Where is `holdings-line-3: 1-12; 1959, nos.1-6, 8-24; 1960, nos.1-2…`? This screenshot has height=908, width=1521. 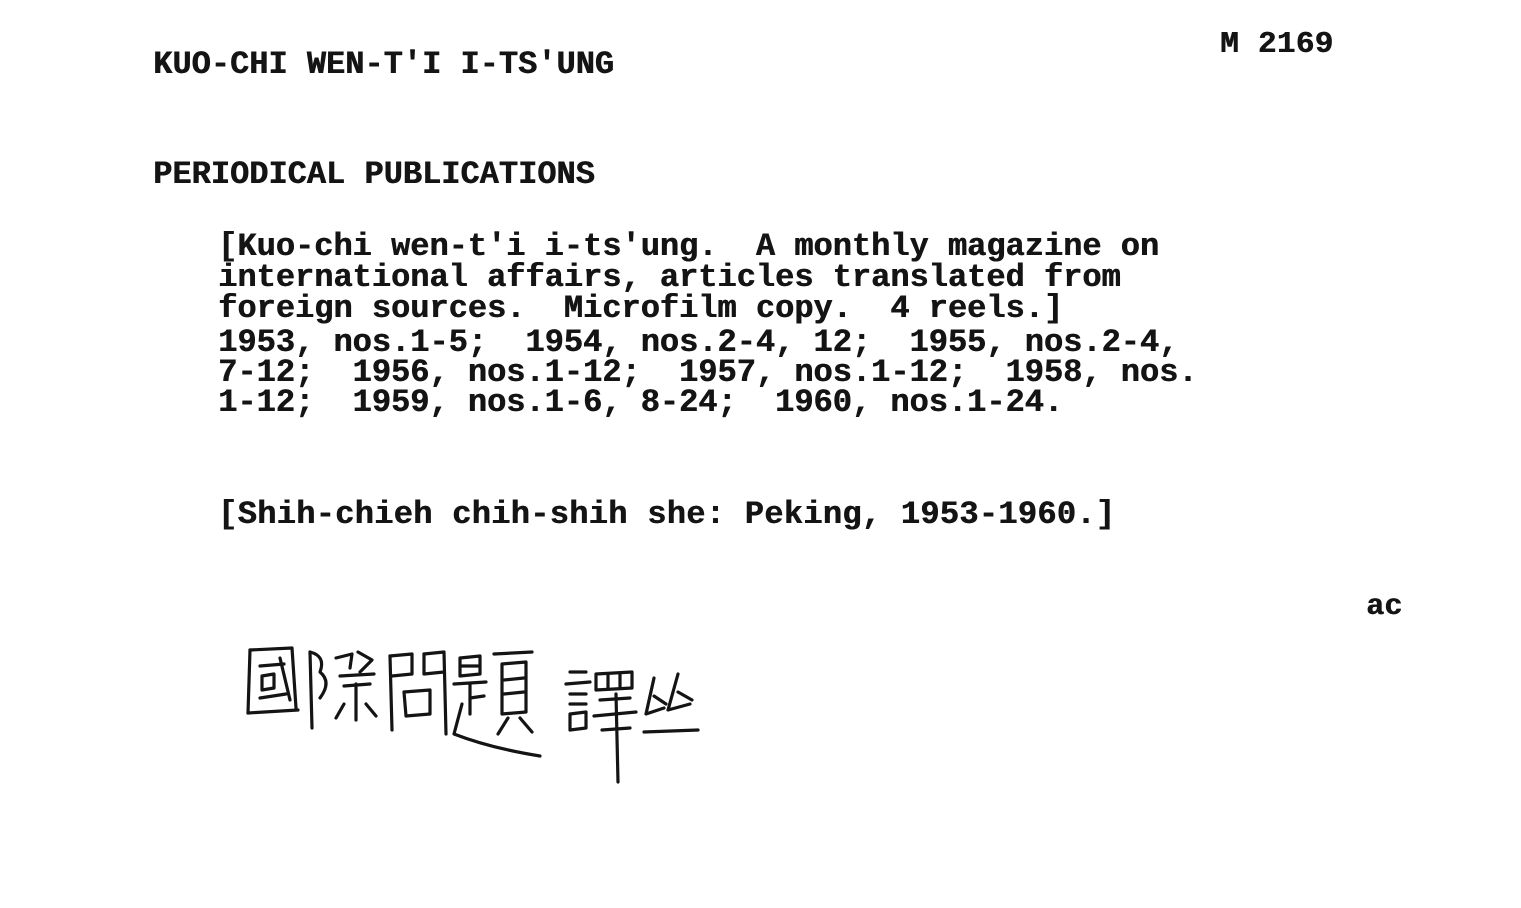 holdings-line-3: 1-12; 1959, nos.1-6, 8-24; 1960, nos.1-2… is located at coordinates (640, 402).